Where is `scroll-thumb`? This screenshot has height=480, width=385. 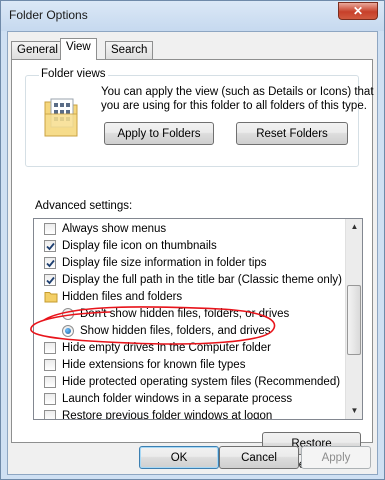
scroll-thumb is located at coordinates (354, 320).